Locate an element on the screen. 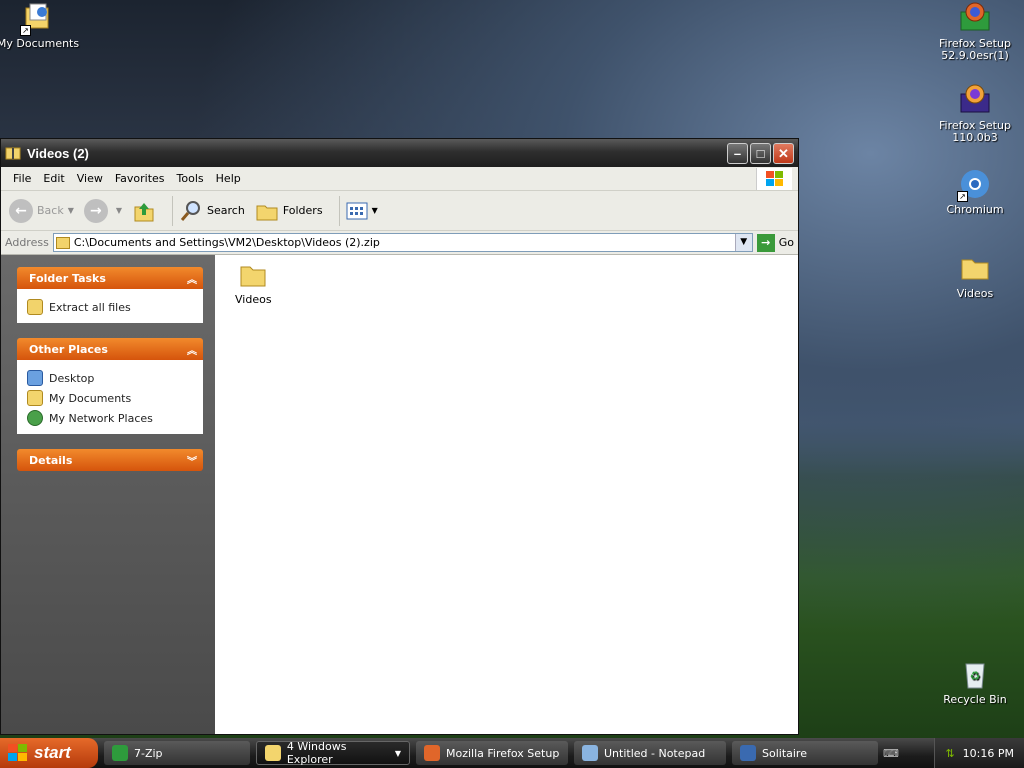 Image resolution: width=1024 pixels, height=768 pixels. taskbar-label: Solitaire is located at coordinates (784, 753).